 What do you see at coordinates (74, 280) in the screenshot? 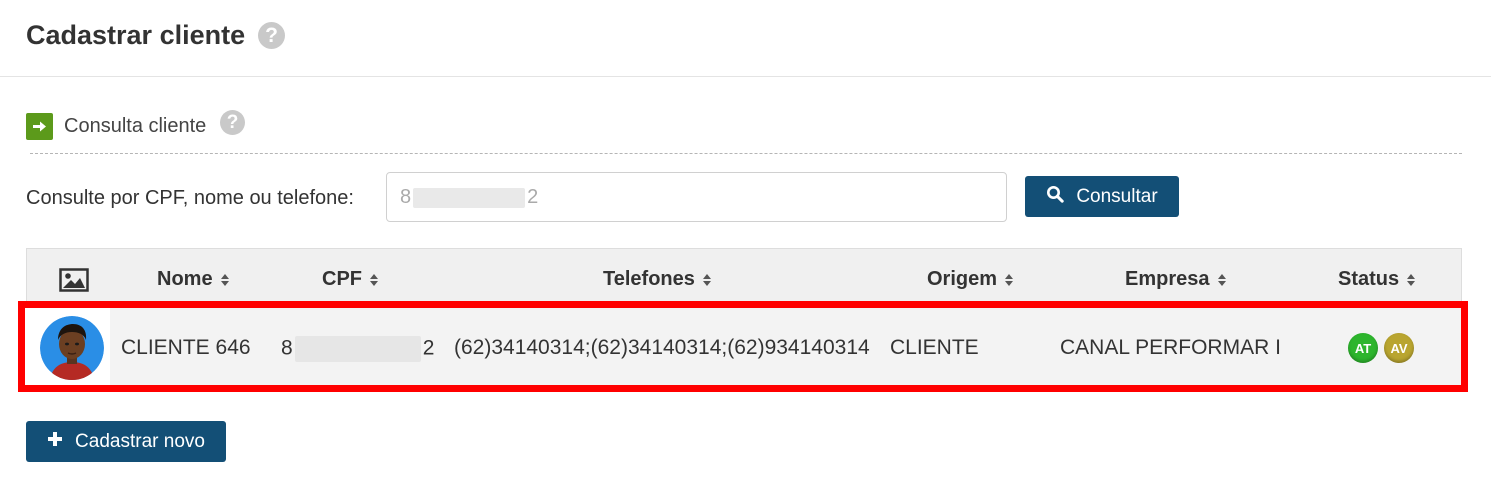
I see `image-column-icon` at bounding box center [74, 280].